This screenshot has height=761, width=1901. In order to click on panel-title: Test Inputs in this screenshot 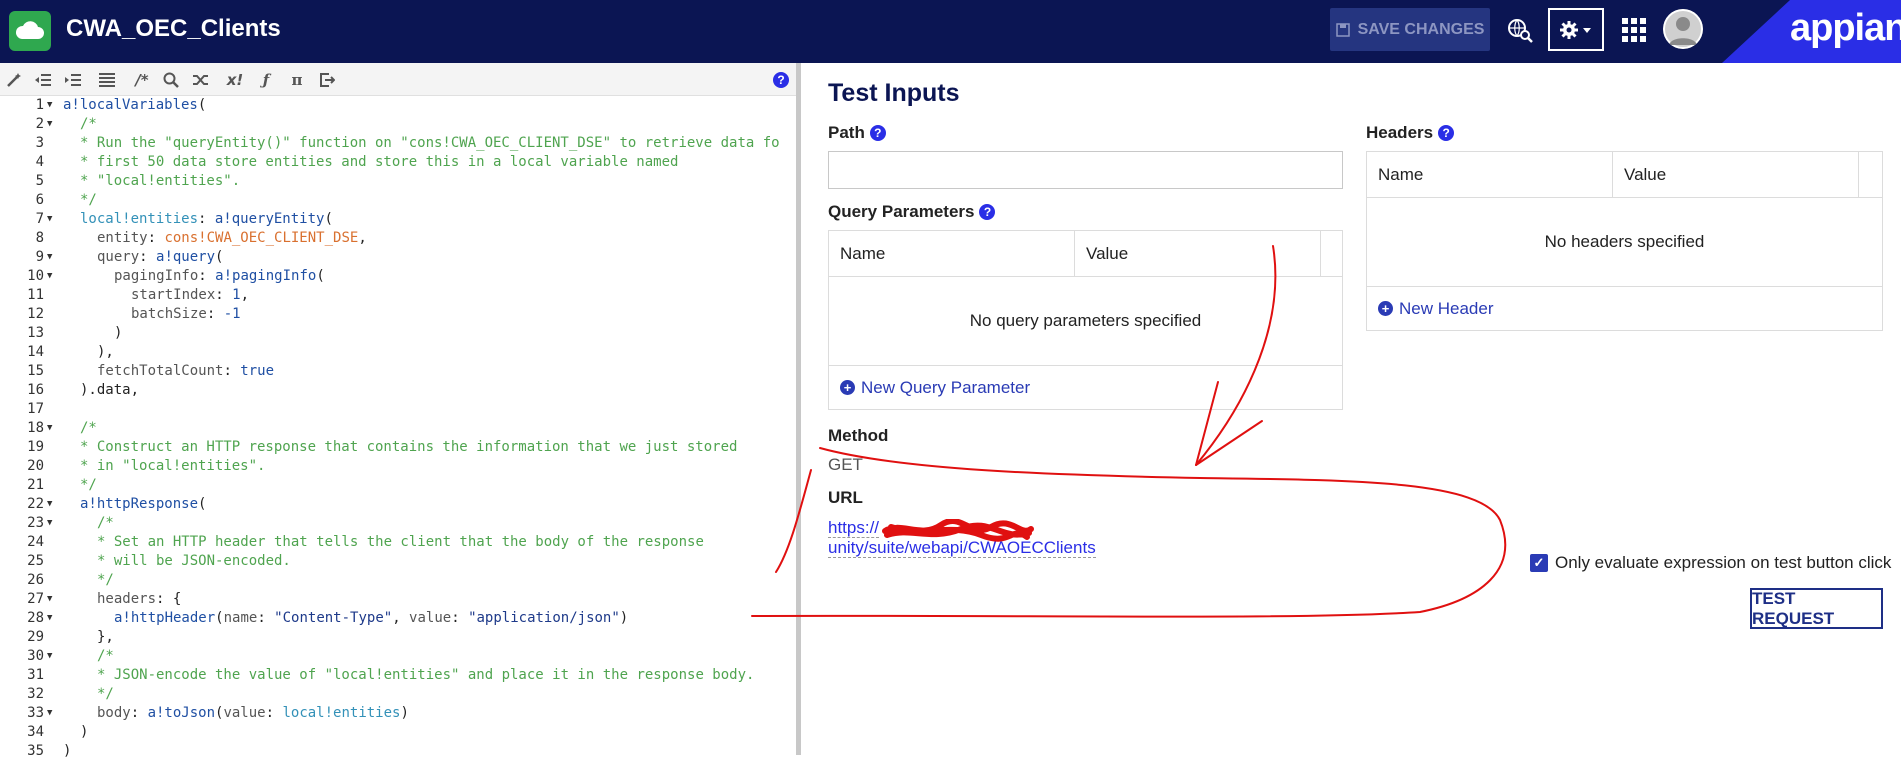, I will do `click(894, 93)`.